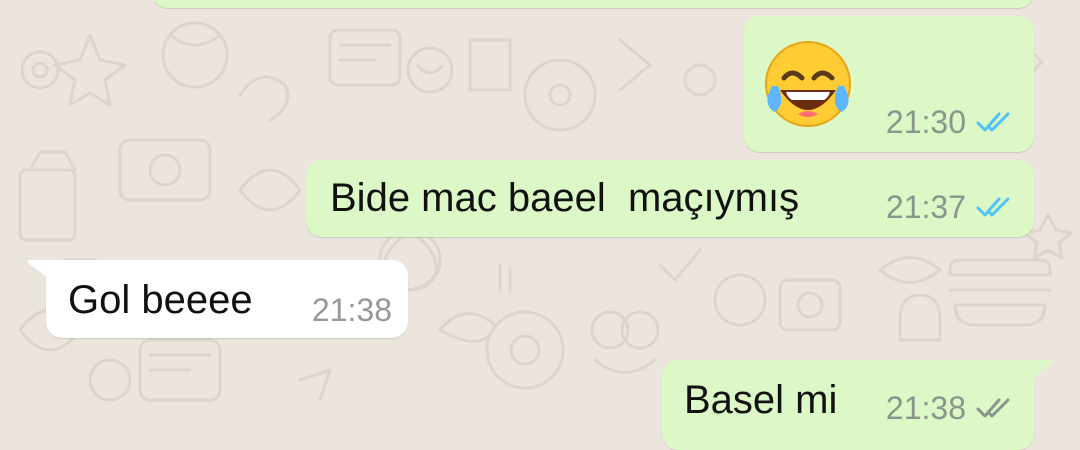  Describe the element at coordinates (848, 405) in the screenshot. I see `message-bubble-outgoing: Basel mi 21:38` at that location.